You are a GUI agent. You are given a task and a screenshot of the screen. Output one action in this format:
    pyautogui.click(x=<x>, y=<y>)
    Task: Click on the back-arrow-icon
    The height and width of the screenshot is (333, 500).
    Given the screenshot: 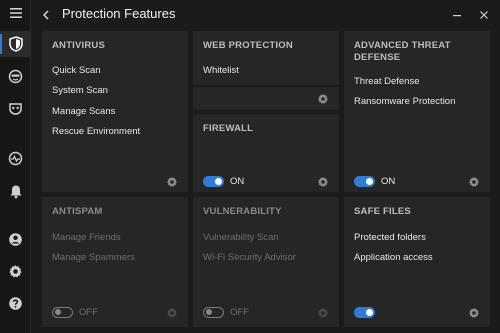 What is the action you would take?
    pyautogui.click(x=46, y=15)
    